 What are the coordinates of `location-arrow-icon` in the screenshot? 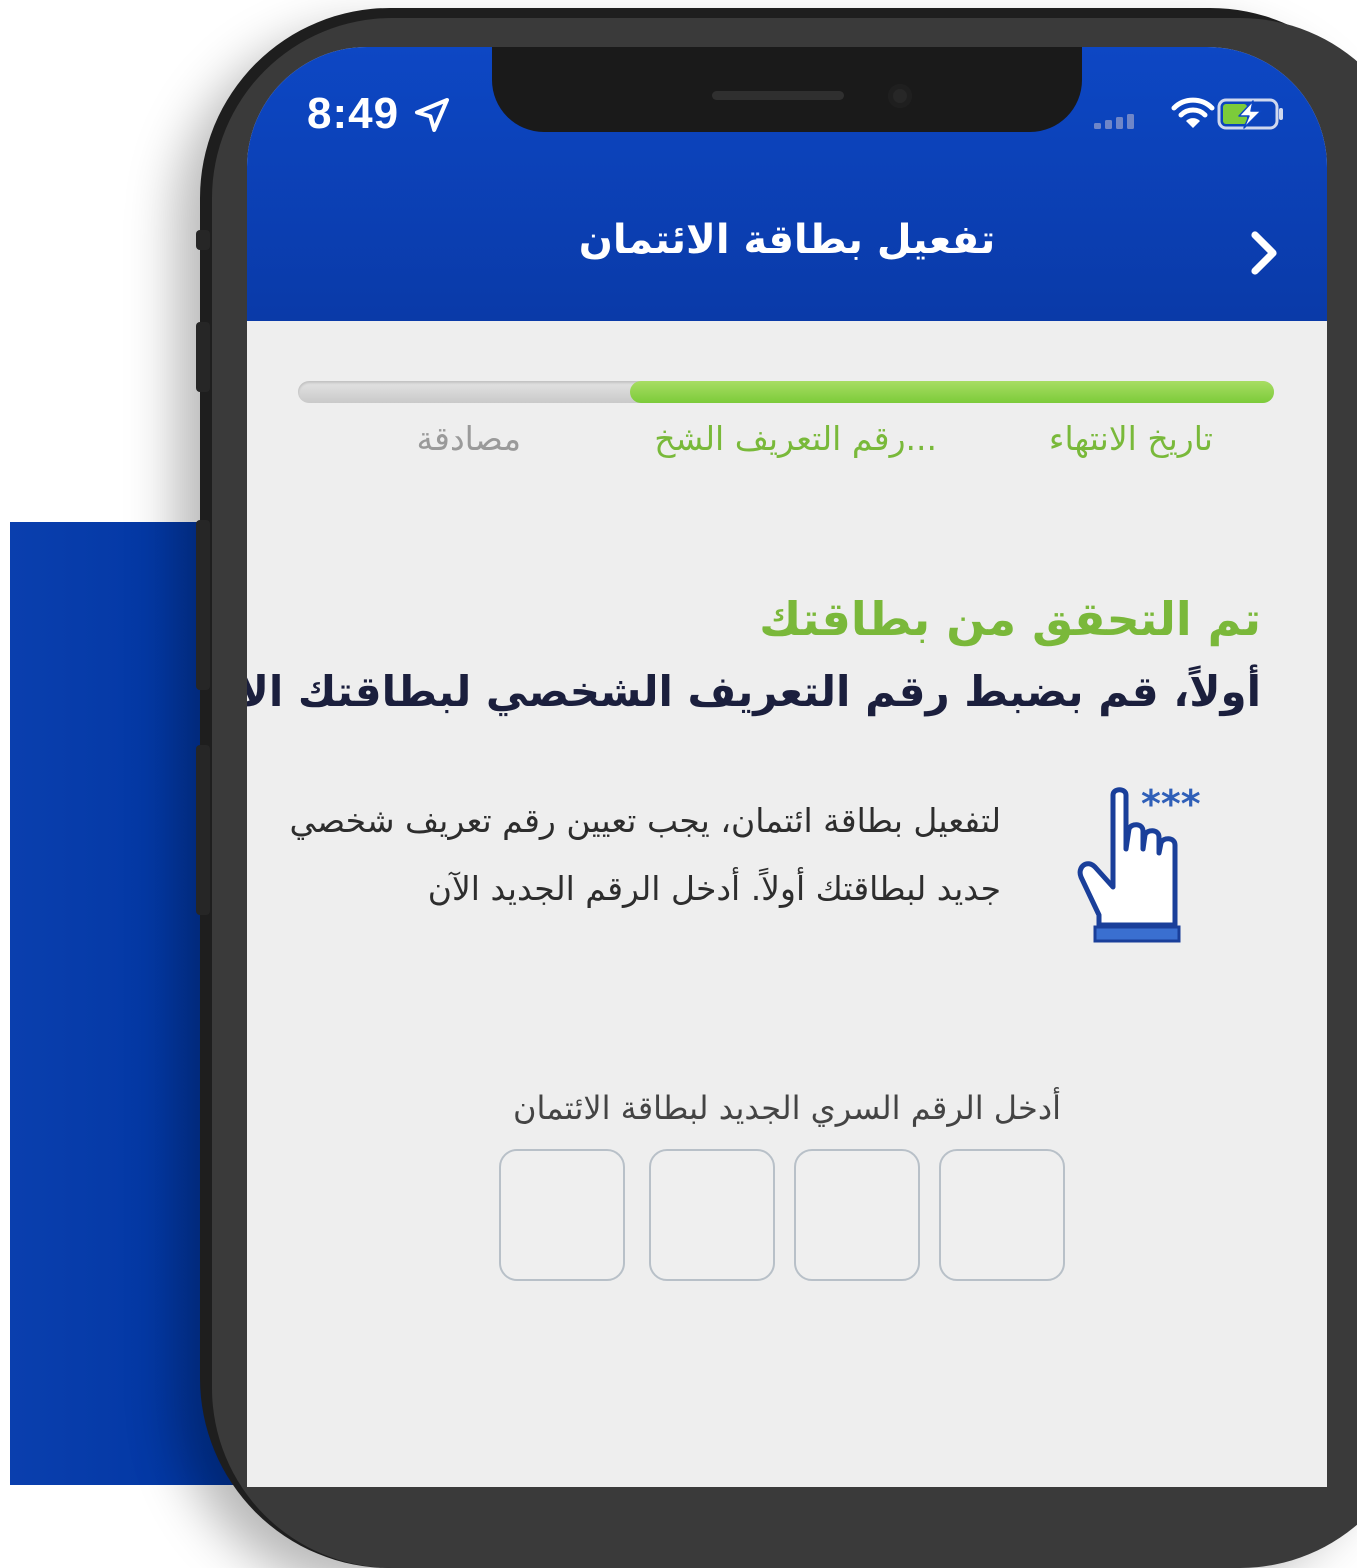 It's located at (432, 115).